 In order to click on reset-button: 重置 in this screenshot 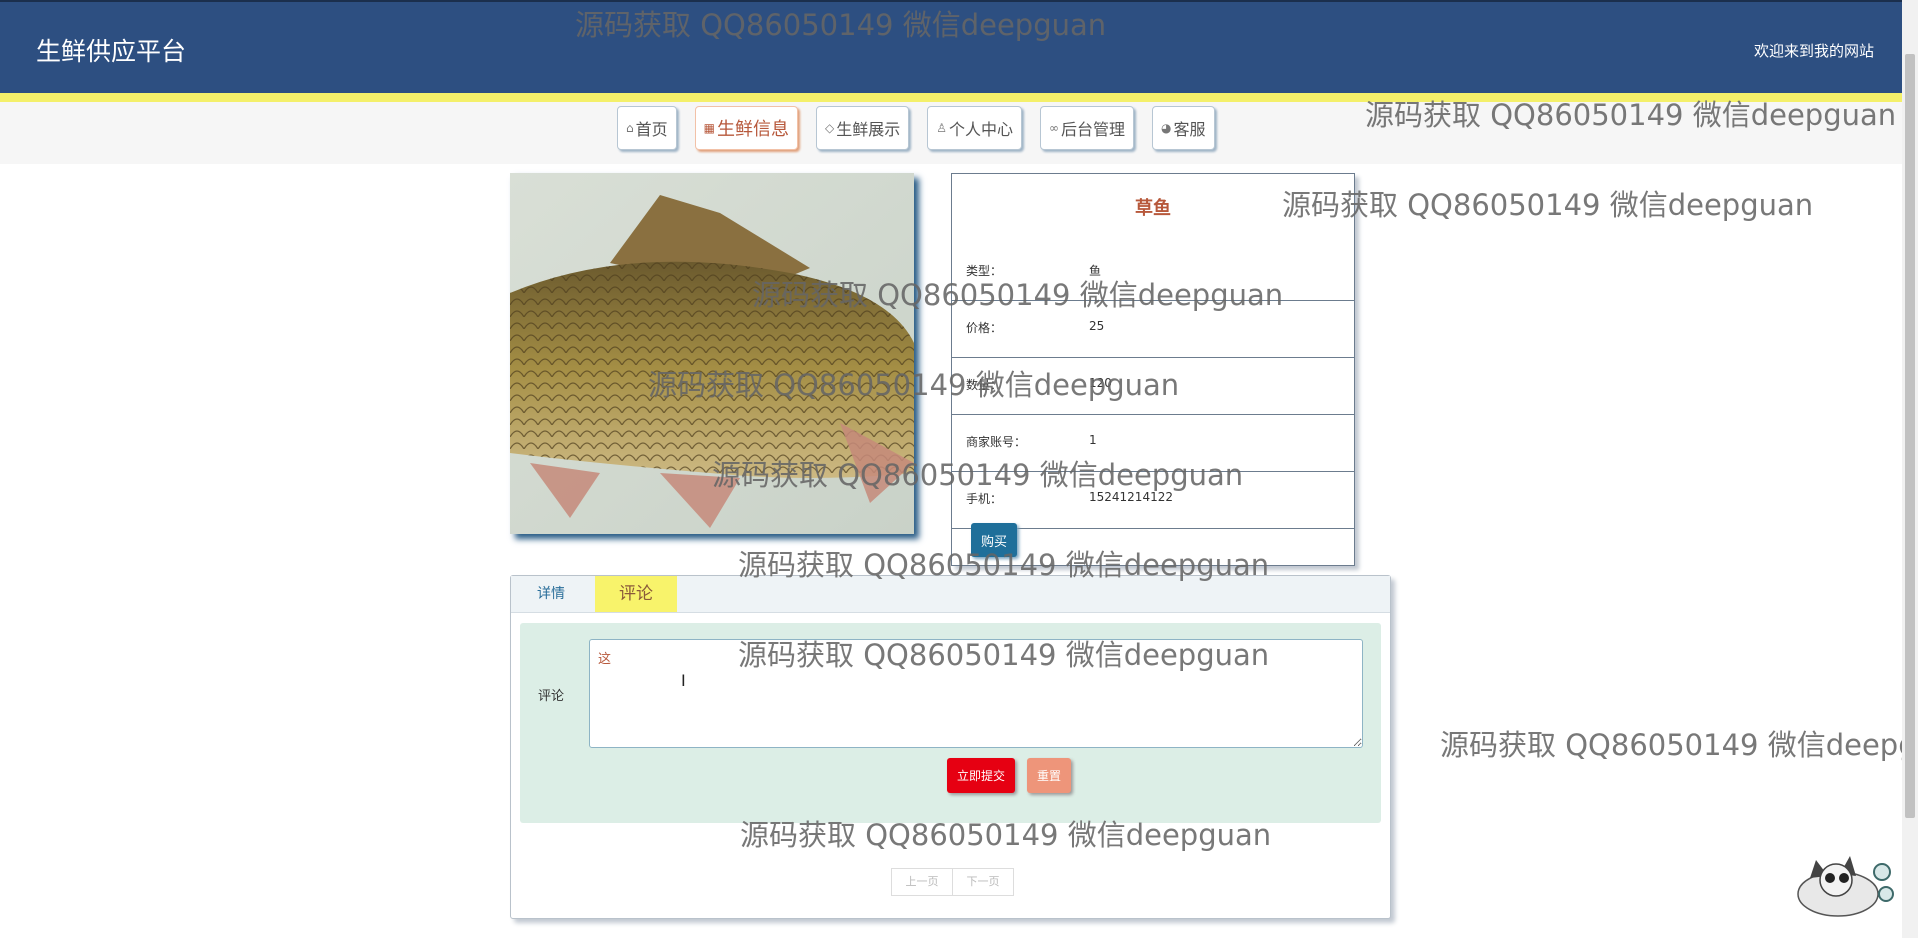, I will do `click(1049, 775)`.